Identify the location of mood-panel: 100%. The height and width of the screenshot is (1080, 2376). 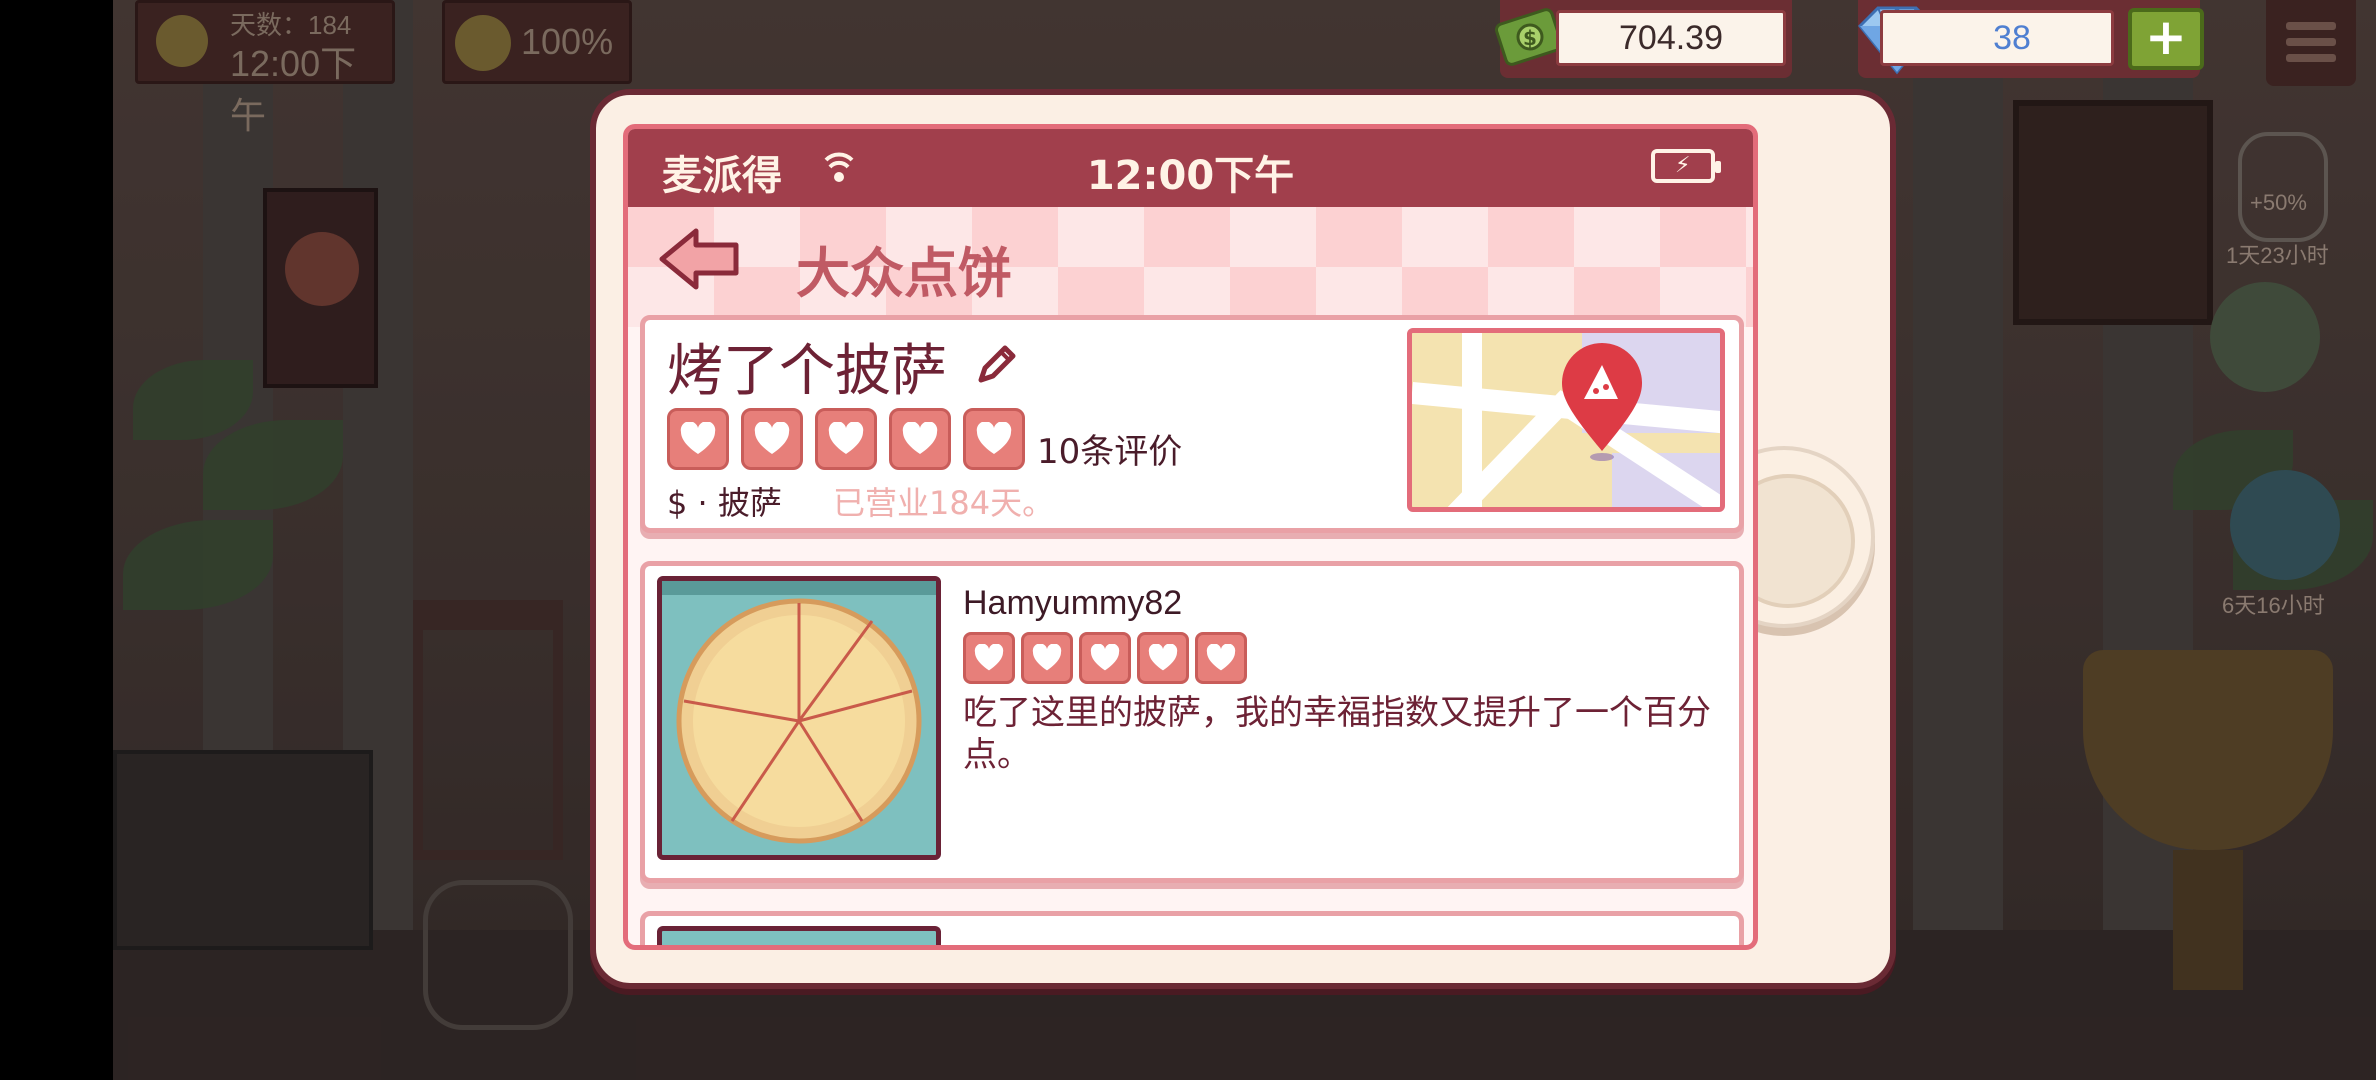
(537, 42).